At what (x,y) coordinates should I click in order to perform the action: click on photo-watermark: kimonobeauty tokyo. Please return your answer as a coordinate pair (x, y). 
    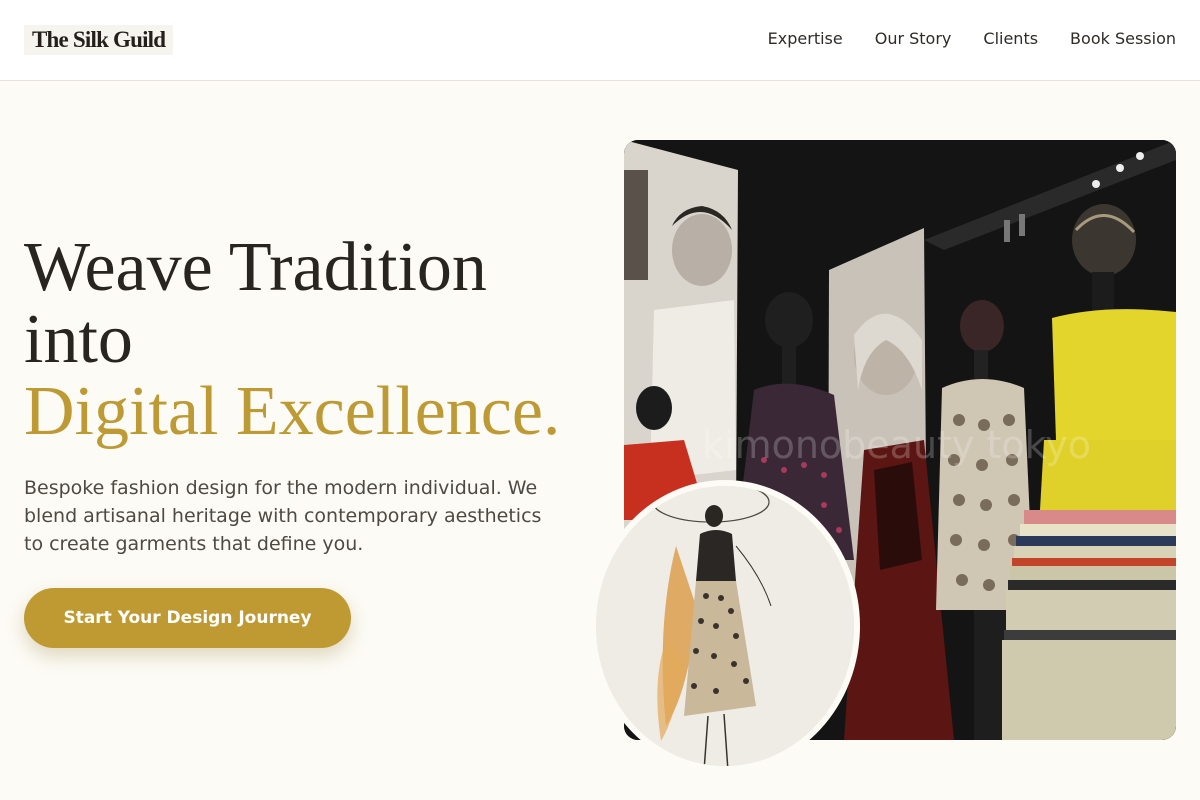
    Looking at the image, I should click on (896, 445).